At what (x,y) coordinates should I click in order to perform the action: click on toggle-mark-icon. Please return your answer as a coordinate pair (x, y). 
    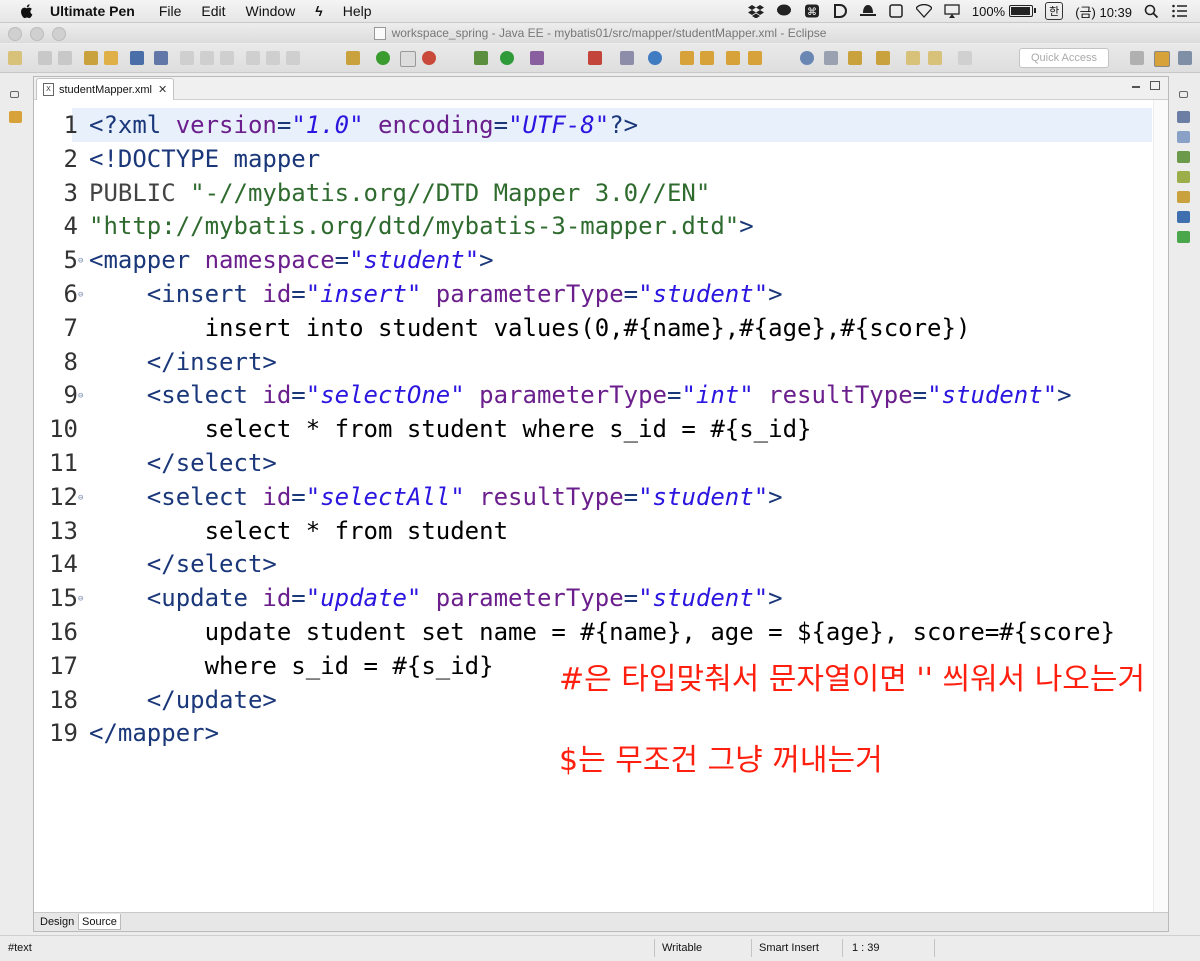
    Looking at the image, I should click on (408, 59).